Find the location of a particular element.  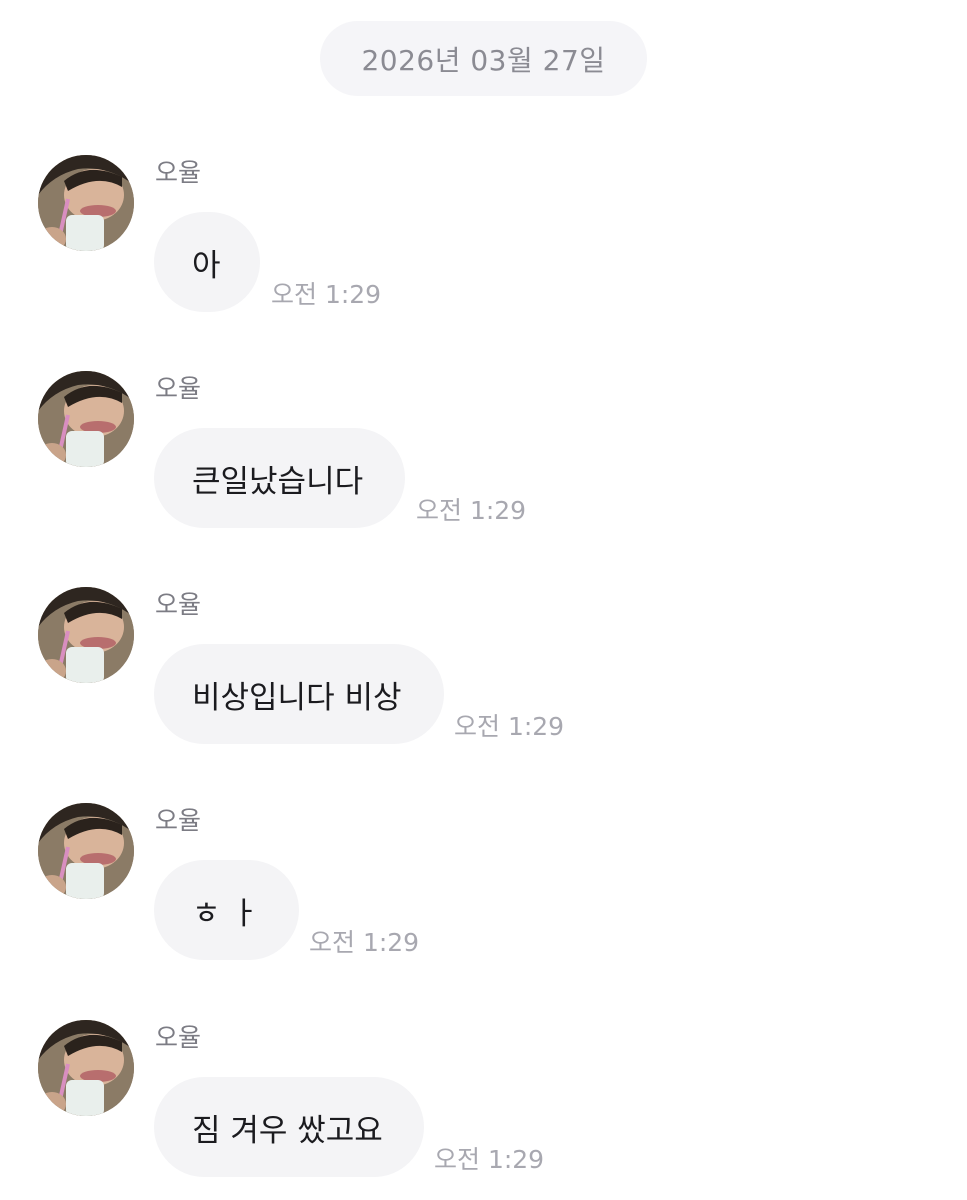

message-row: 오율 ㅎ ㅏ 오전 1:29 is located at coordinates (483, 883).